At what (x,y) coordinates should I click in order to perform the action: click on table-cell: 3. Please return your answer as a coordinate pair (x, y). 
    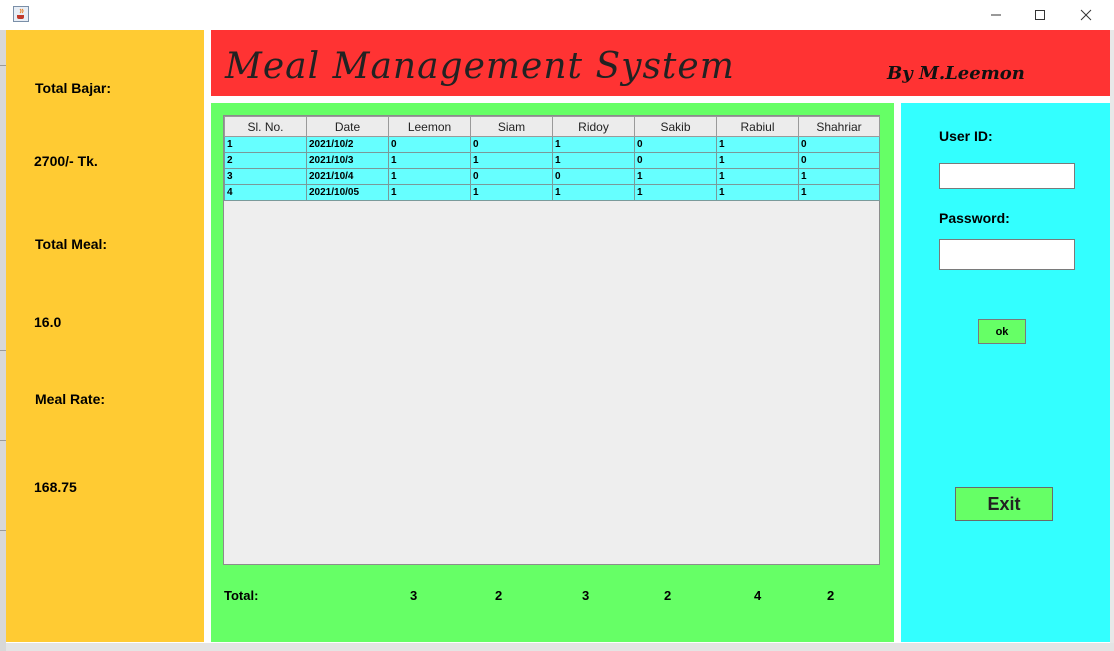
    Looking at the image, I should click on (265, 176).